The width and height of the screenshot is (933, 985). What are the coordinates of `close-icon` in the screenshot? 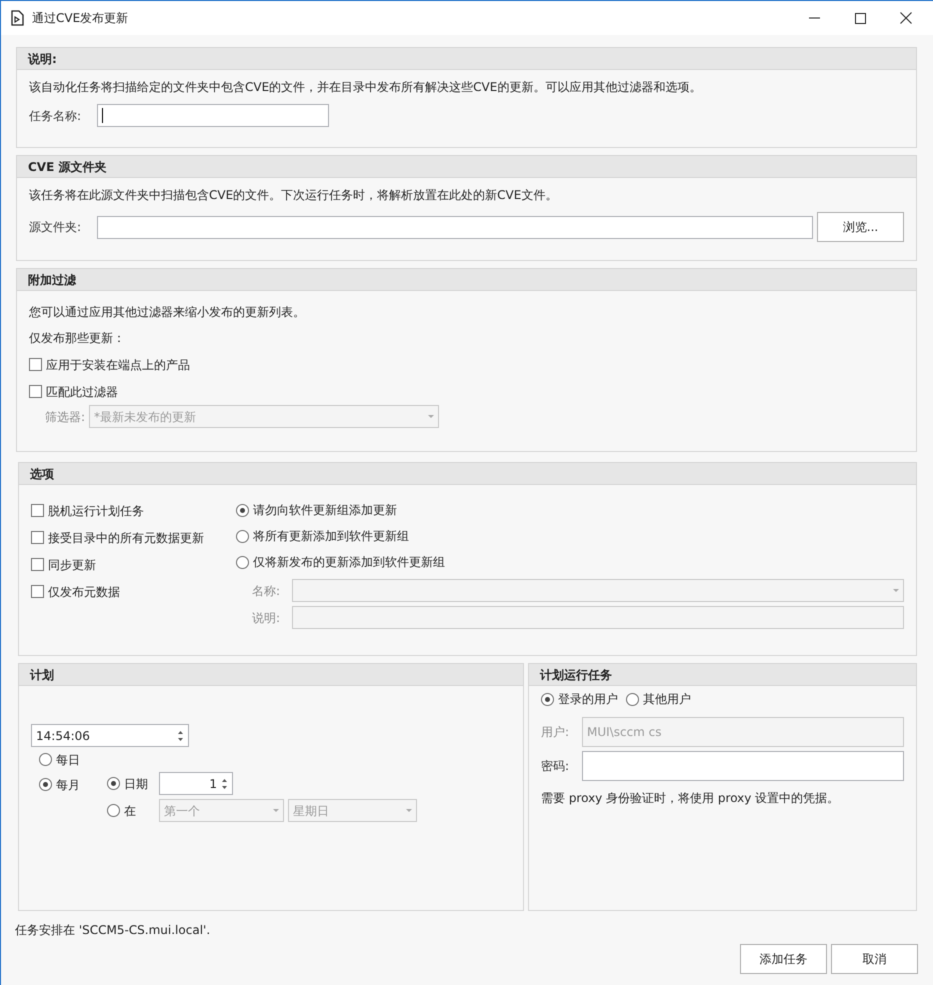 It's located at (906, 18).